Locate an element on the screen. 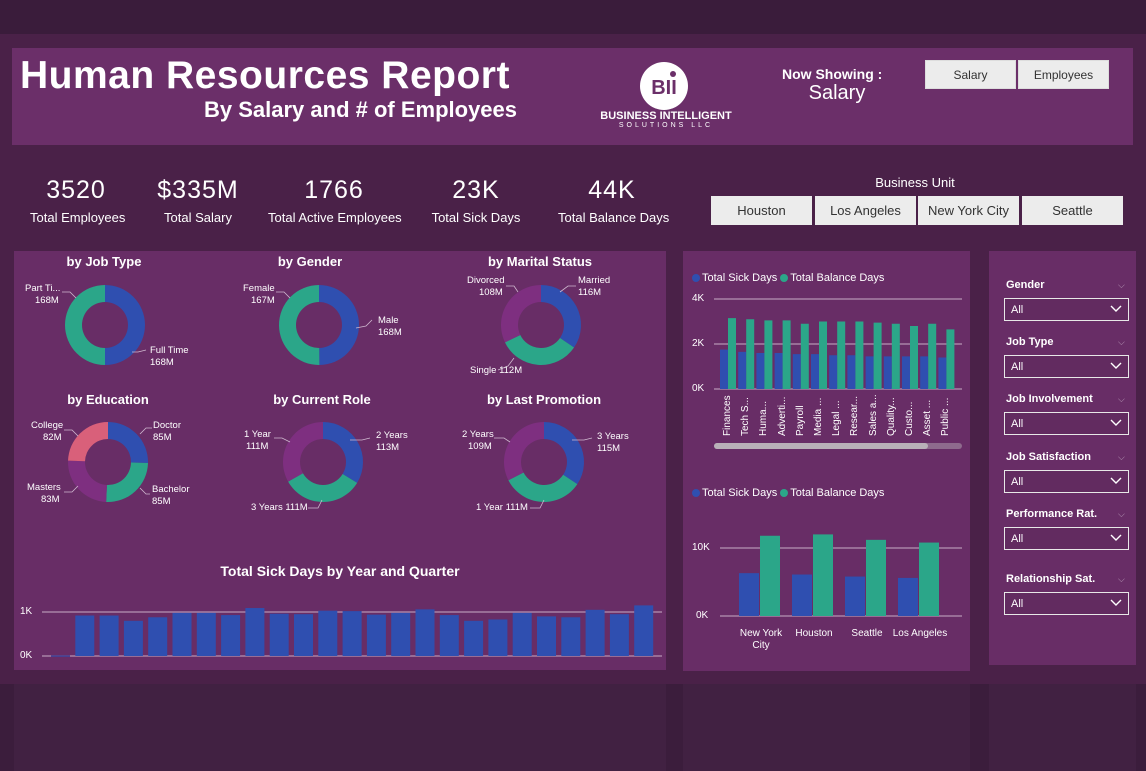 The width and height of the screenshot is (1146, 771). city-xlabel-seattle: Seattle is located at coordinates (867, 633).